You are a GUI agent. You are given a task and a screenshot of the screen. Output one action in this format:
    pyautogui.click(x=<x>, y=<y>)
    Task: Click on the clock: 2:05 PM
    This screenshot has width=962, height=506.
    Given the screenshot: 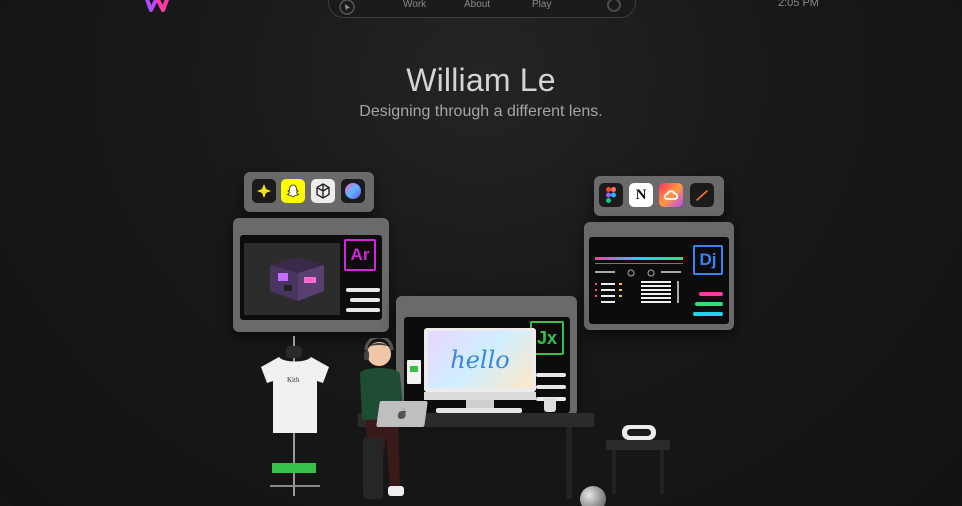 What is the action you would take?
    pyautogui.click(x=798, y=4)
    